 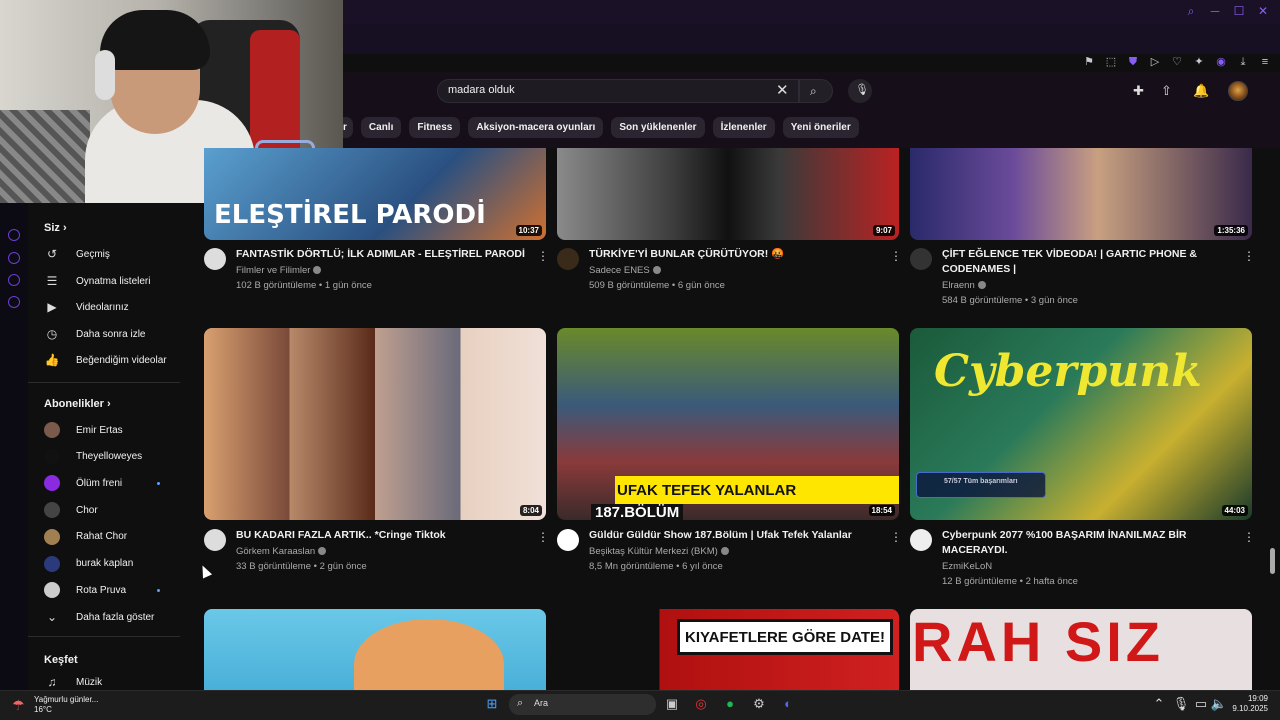 I want to click on sidebar-item-your-videos: ▶ Videolarınız, so click(x=114, y=307).